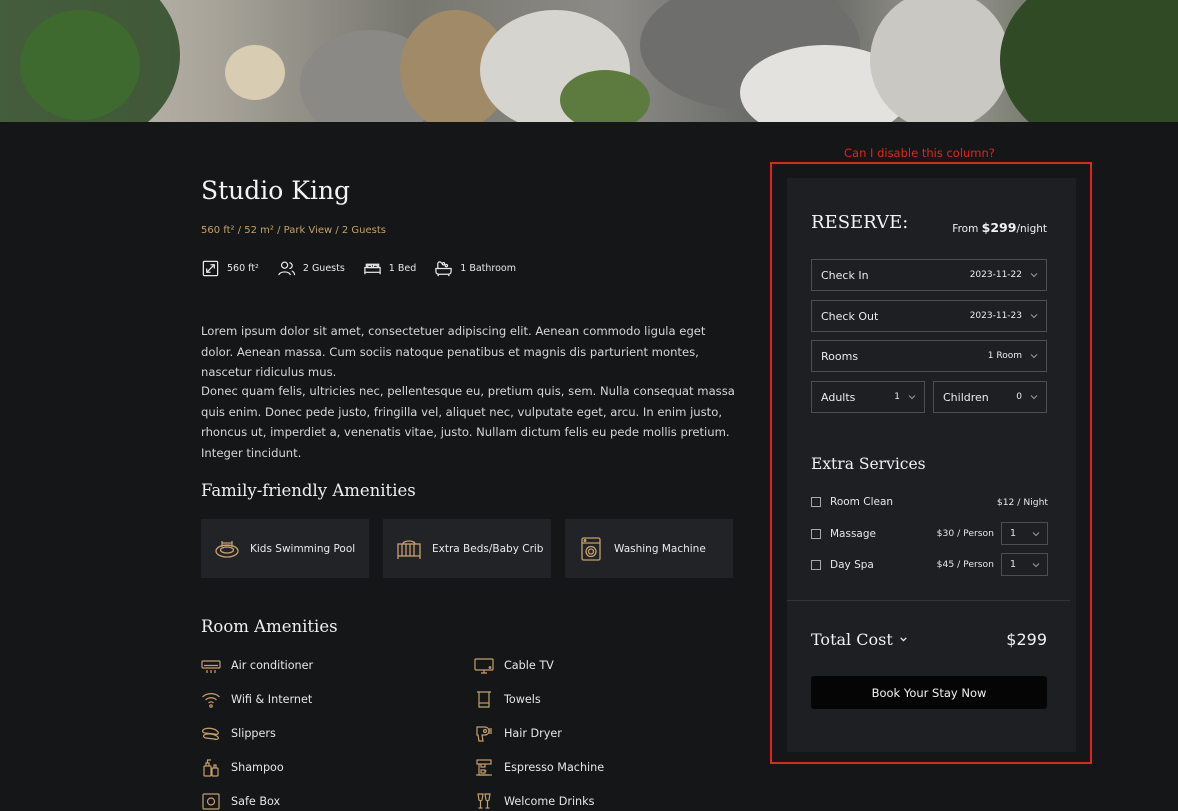 The width and height of the screenshot is (1178, 811). I want to click on air-conditioner-icon, so click(211, 666).